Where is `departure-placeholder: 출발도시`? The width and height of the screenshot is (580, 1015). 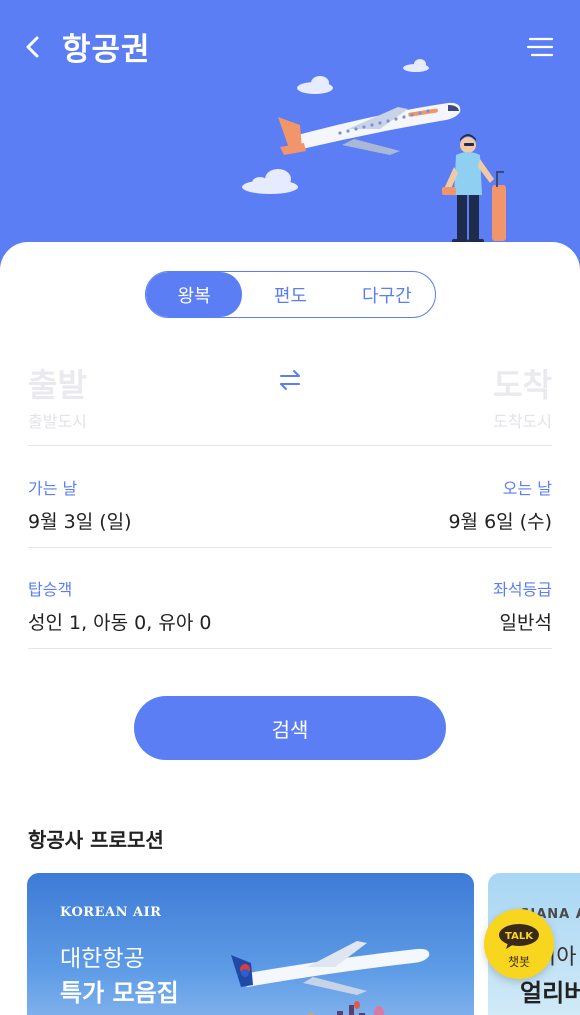
departure-placeholder: 출발도시 is located at coordinates (57, 421).